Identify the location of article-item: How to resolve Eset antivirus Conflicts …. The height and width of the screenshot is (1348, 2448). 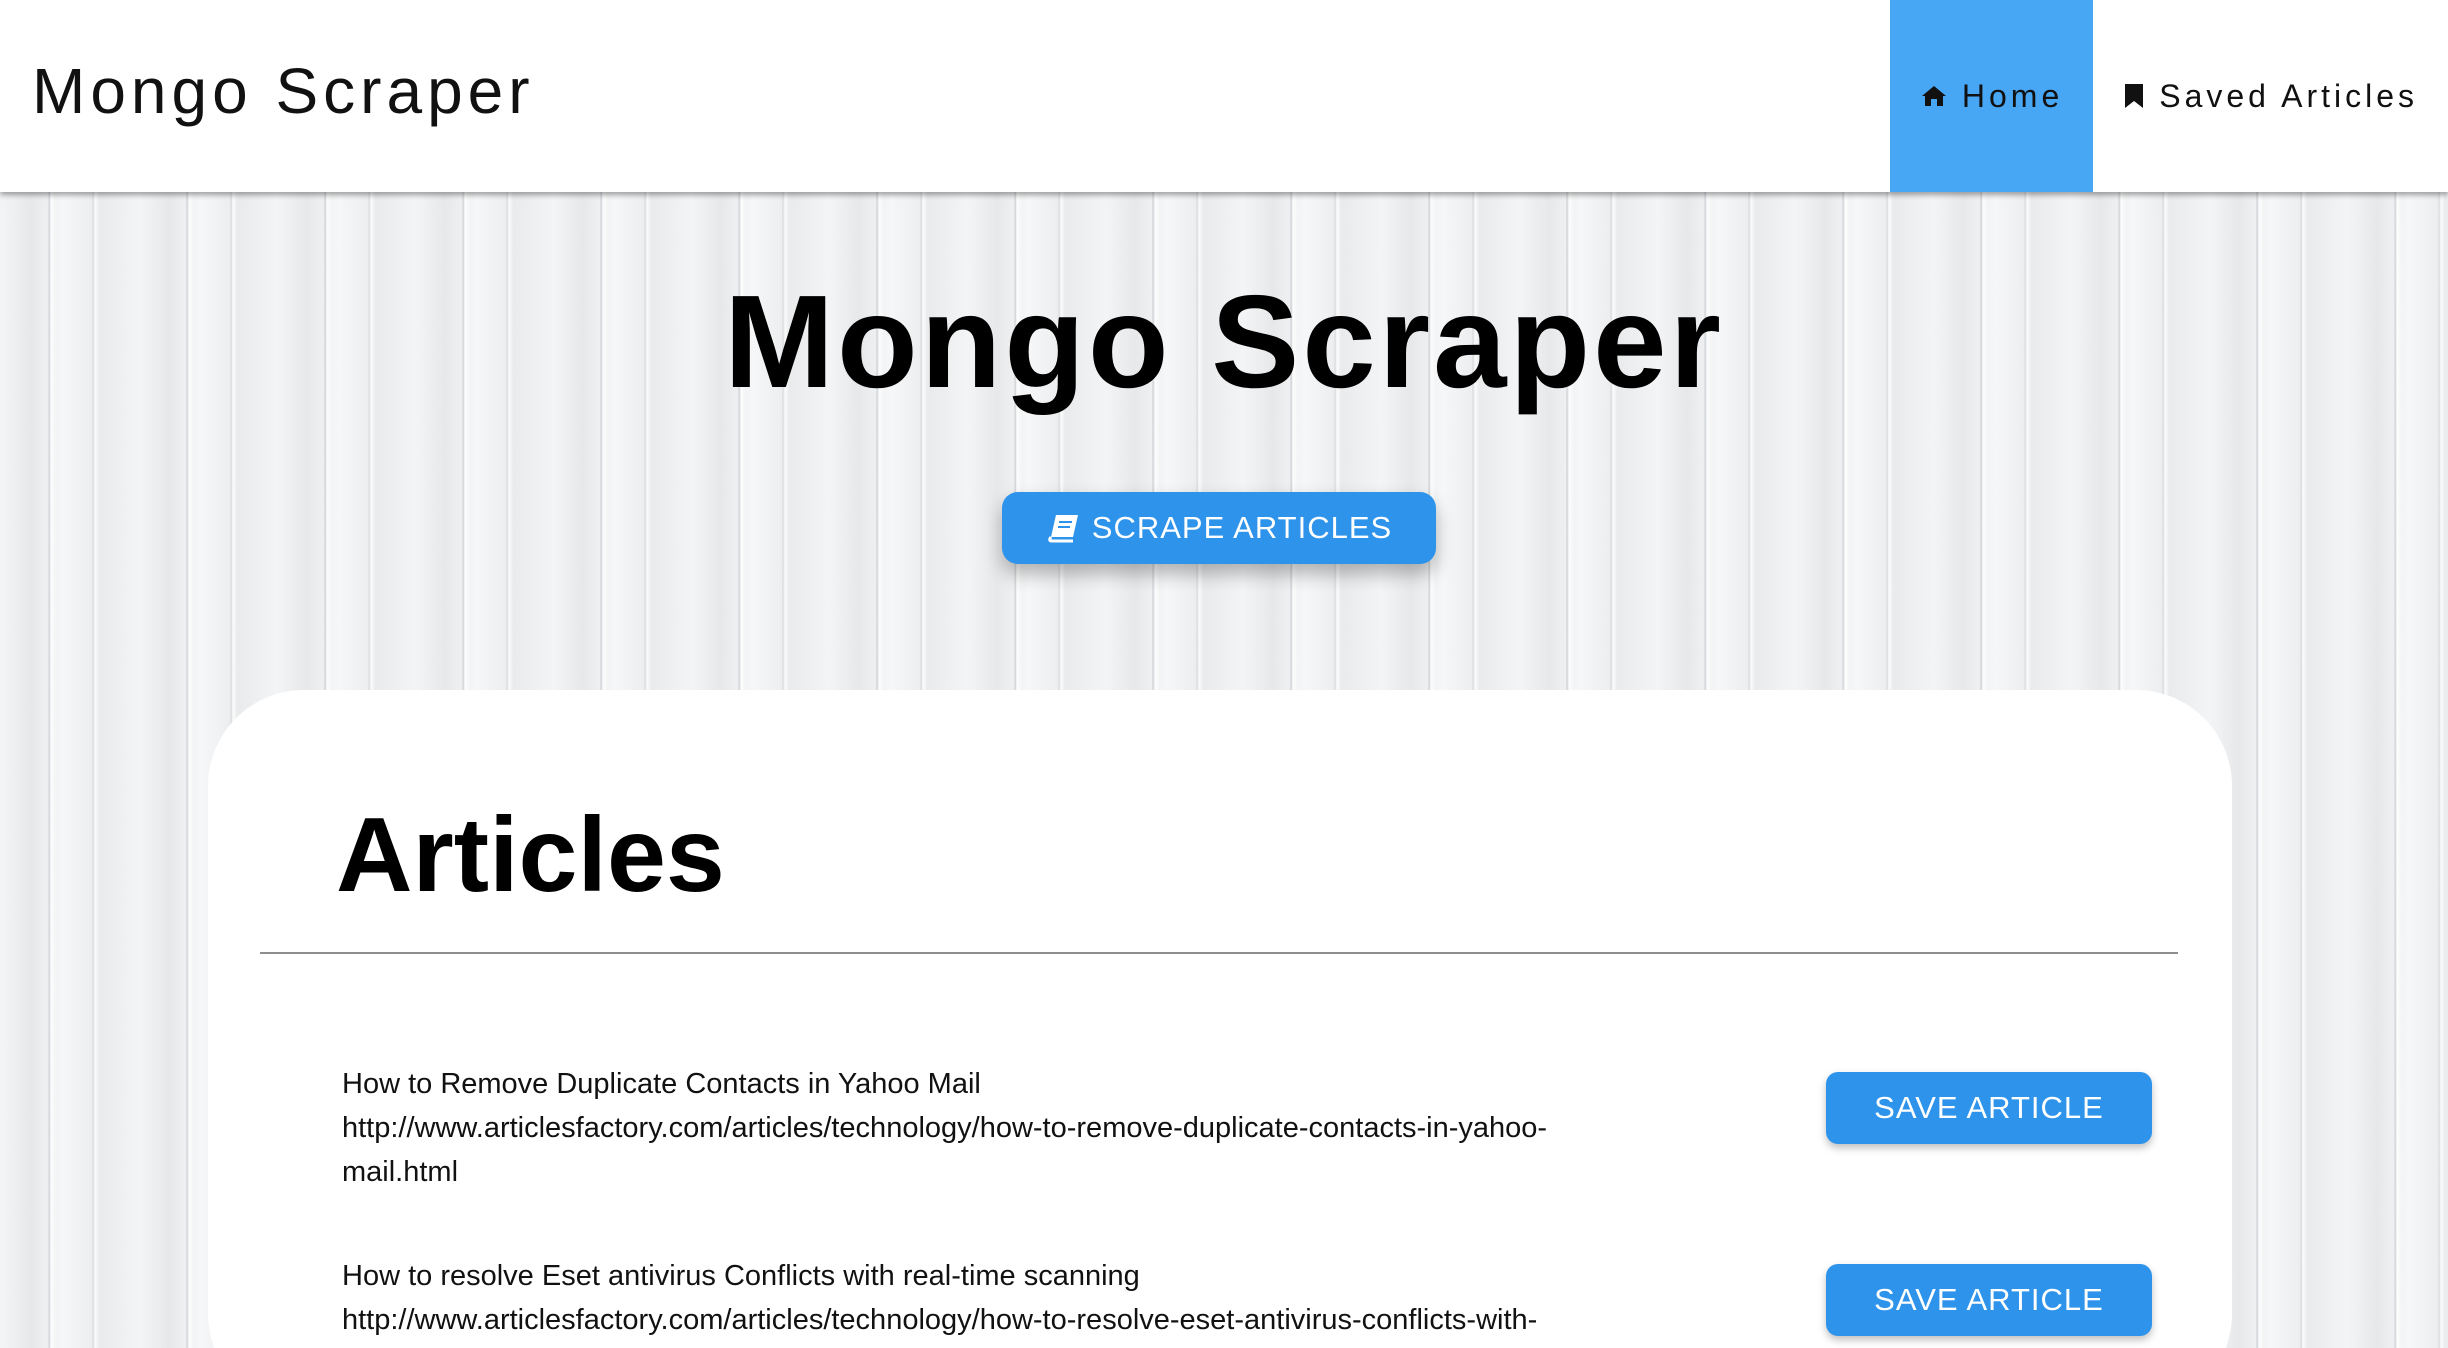
(1317, 1298).